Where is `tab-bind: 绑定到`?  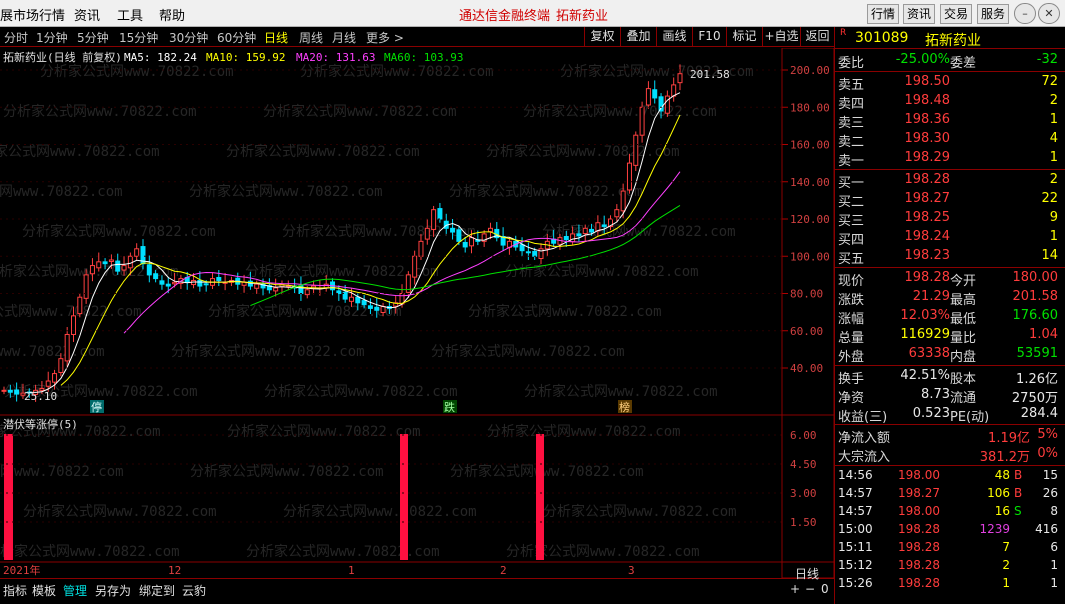
tab-bind: 绑定到 is located at coordinates (157, 590).